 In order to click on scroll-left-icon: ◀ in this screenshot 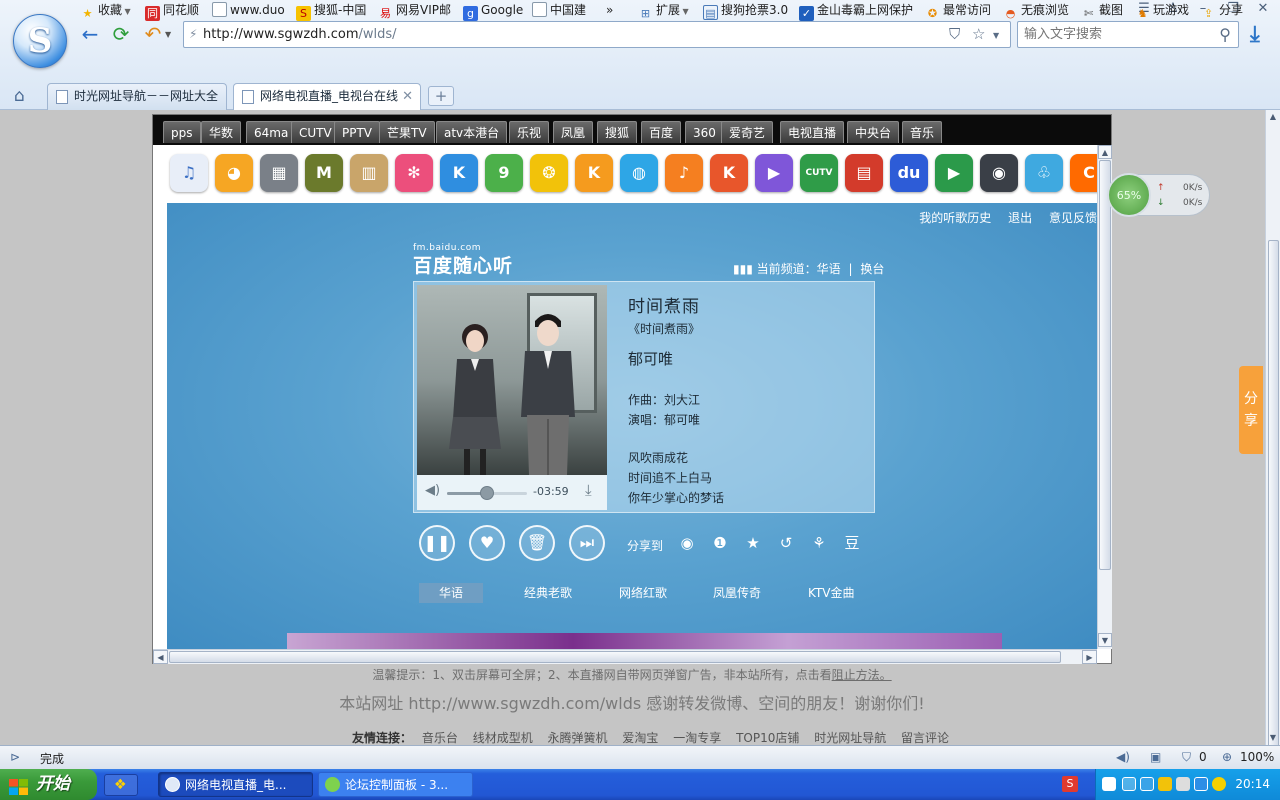, I will do `click(160, 657)`.